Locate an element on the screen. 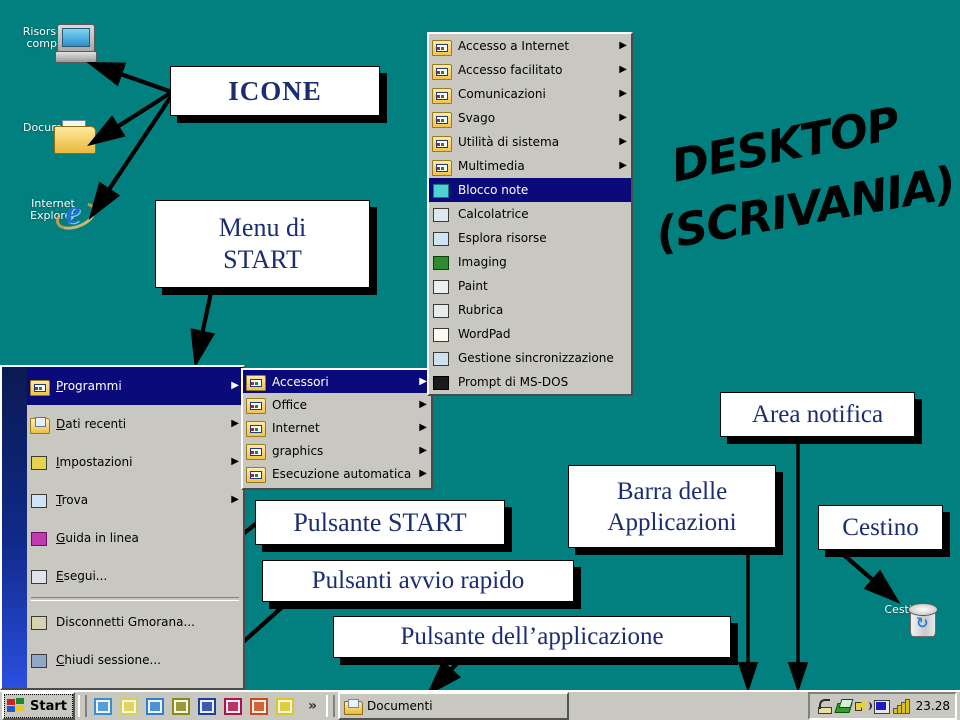 Image resolution: width=960 pixels, height=720 pixels. start-menu-item: Guida in linea is located at coordinates (135, 538).